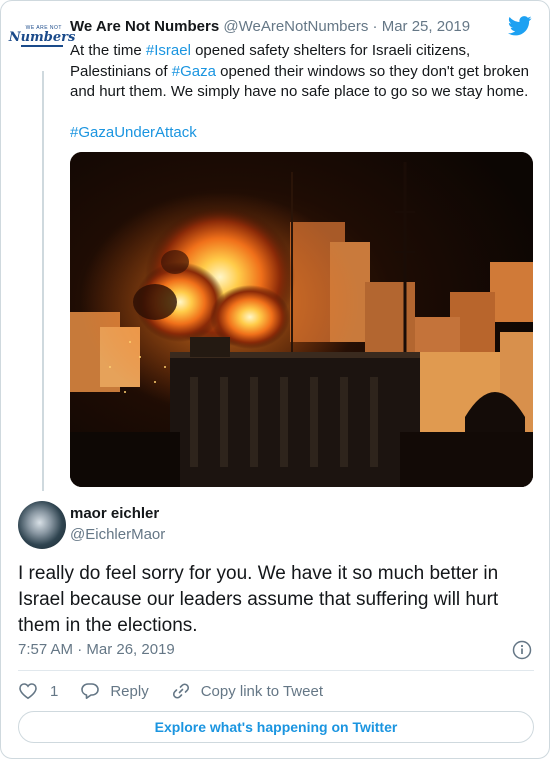  Describe the element at coordinates (276, 727) in the screenshot. I see `explore-twitter-button: Explore what's happening on Twitter` at that location.